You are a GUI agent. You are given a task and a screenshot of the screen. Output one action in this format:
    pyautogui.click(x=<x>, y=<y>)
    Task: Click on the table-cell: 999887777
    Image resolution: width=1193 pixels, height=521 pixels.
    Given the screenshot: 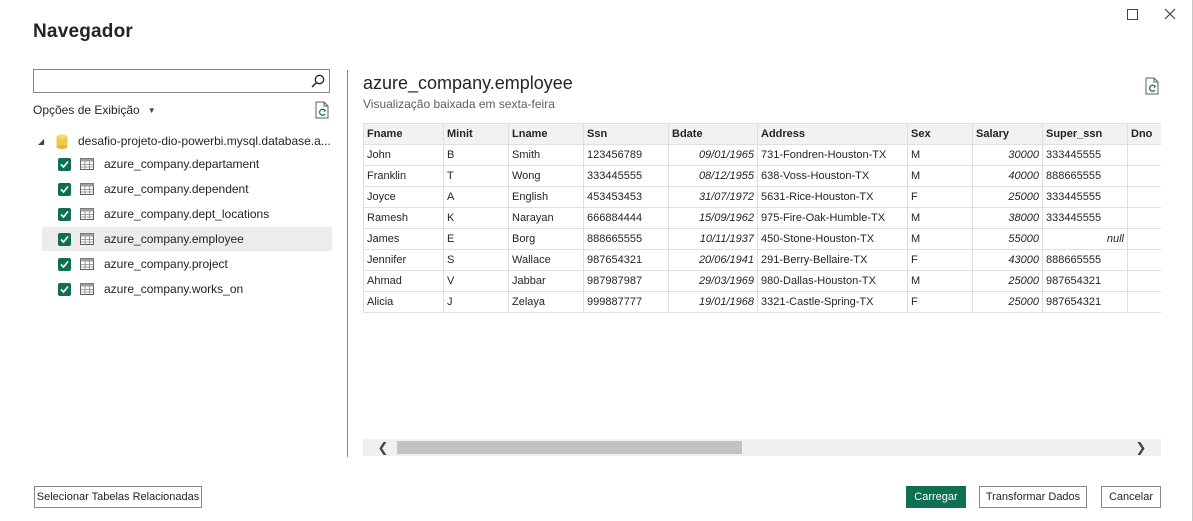 What is the action you would take?
    pyautogui.click(x=626, y=302)
    